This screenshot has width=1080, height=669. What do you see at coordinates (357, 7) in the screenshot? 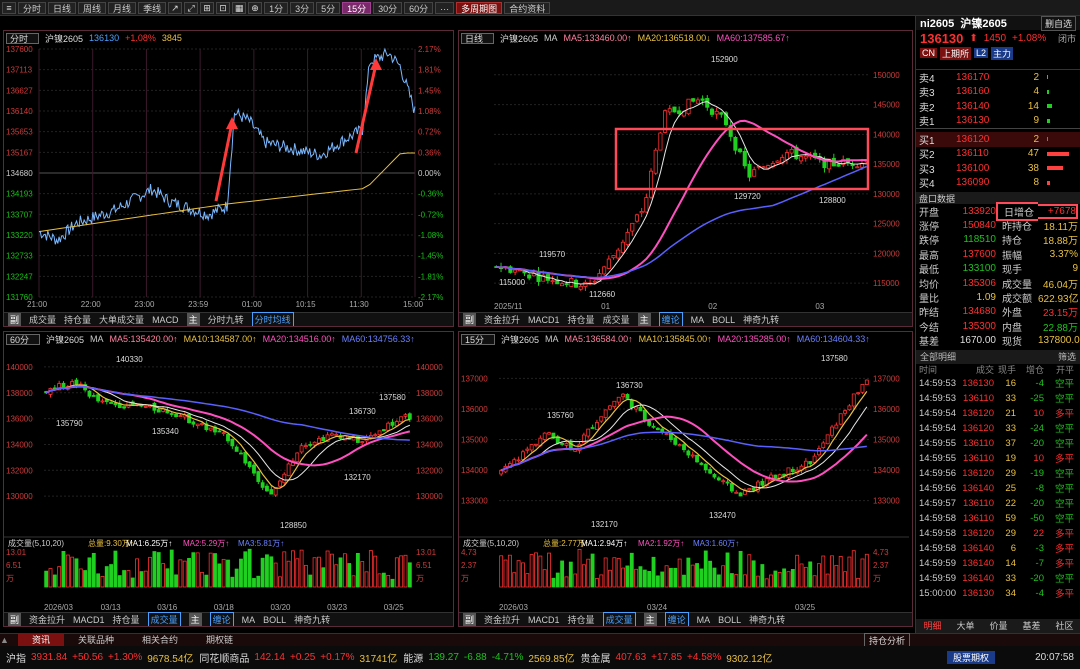
I see `period-button: 15分` at bounding box center [357, 7].